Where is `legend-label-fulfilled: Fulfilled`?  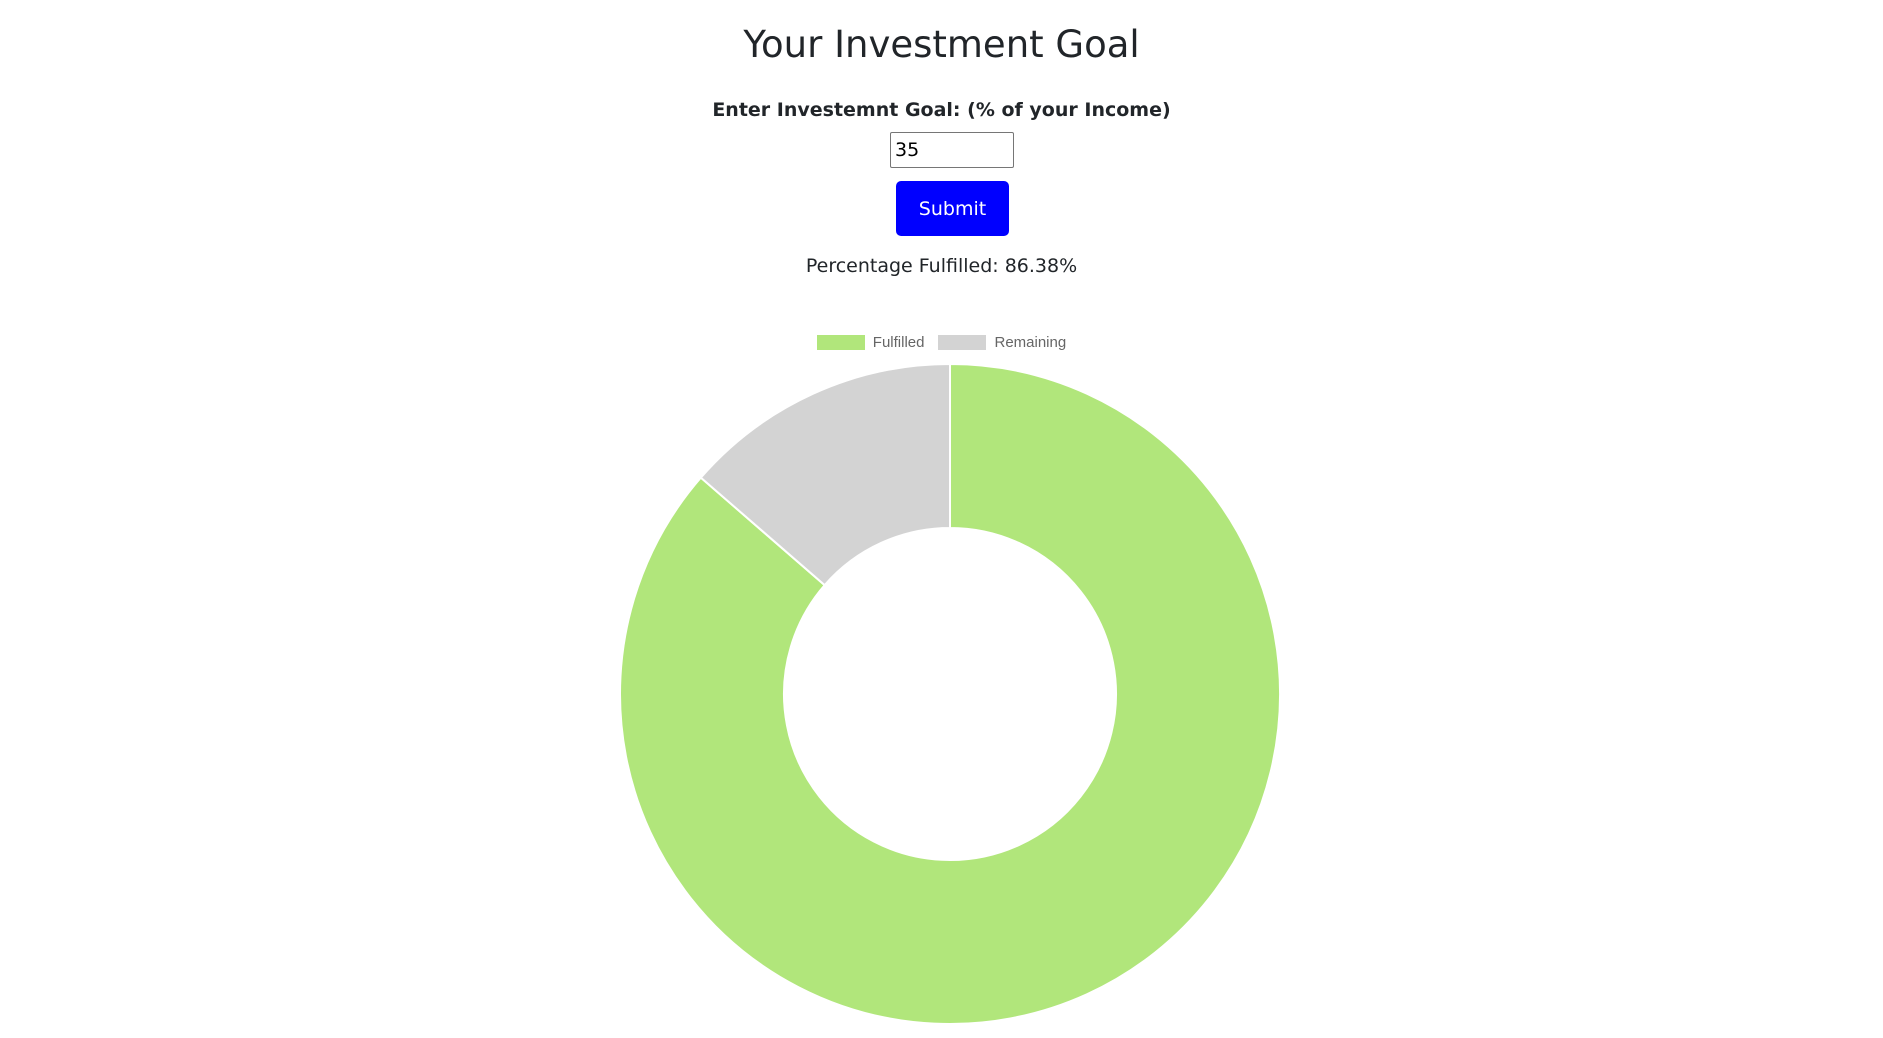 legend-label-fulfilled: Fulfilled is located at coordinates (898, 342).